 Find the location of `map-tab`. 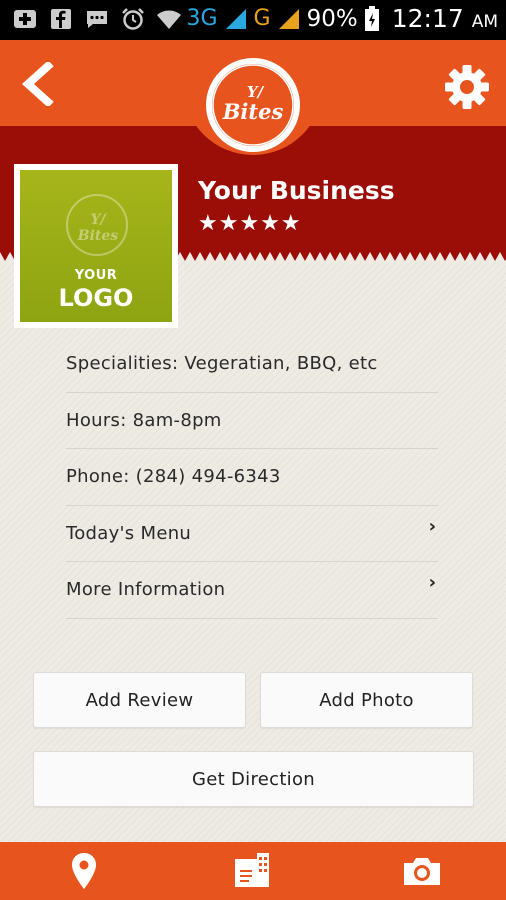

map-tab is located at coordinates (84, 871).